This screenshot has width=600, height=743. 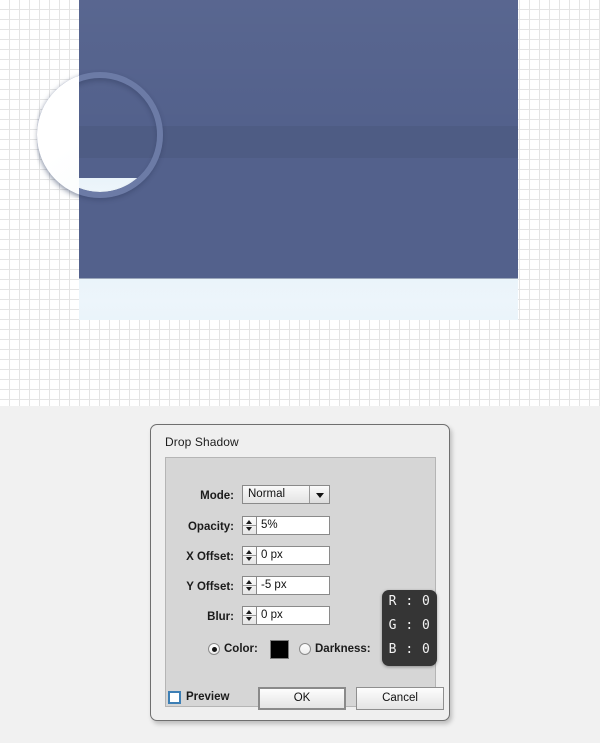 I want to click on label-color: Color:, so click(x=241, y=649).